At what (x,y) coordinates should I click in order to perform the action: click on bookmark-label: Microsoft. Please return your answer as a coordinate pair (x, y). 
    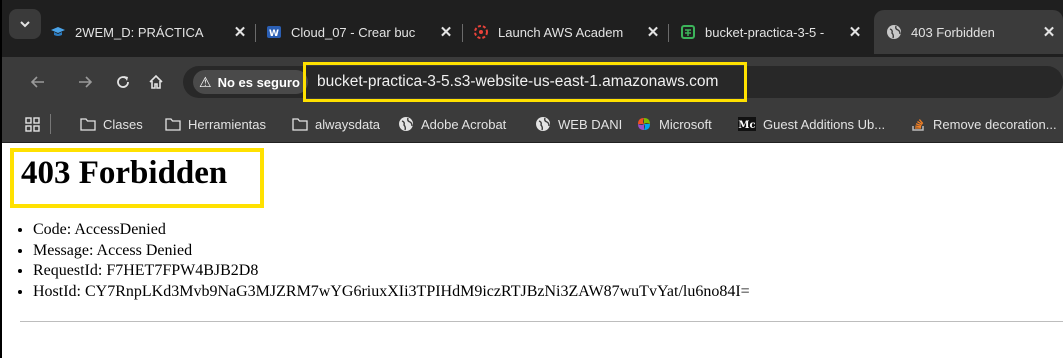
    Looking at the image, I should click on (685, 124).